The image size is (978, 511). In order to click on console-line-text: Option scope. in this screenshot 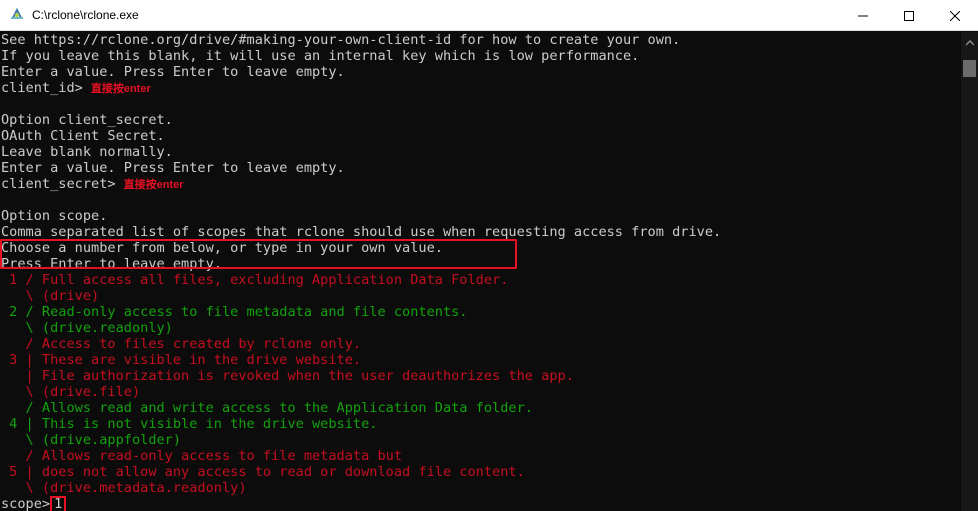, I will do `click(54, 216)`.